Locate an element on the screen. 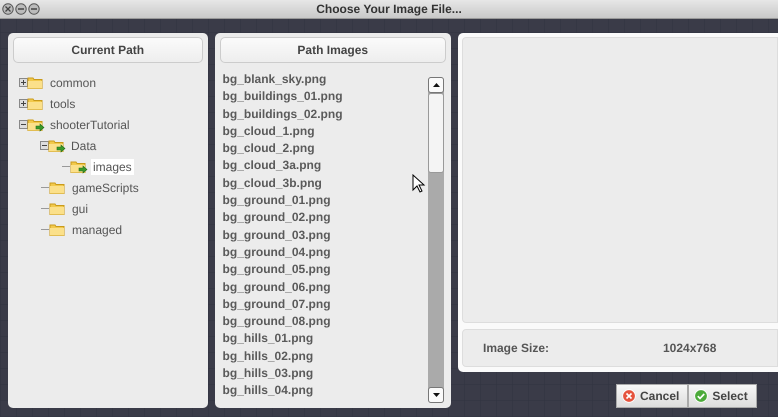 The height and width of the screenshot is (417, 778). file-item: bg_cloud_3b.png is located at coordinates (325, 183).